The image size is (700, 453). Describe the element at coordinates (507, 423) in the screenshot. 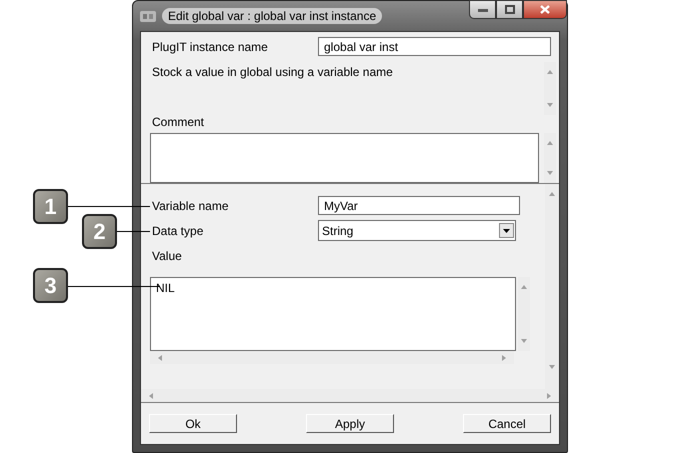

I see `dialog-button: Cancel` at that location.